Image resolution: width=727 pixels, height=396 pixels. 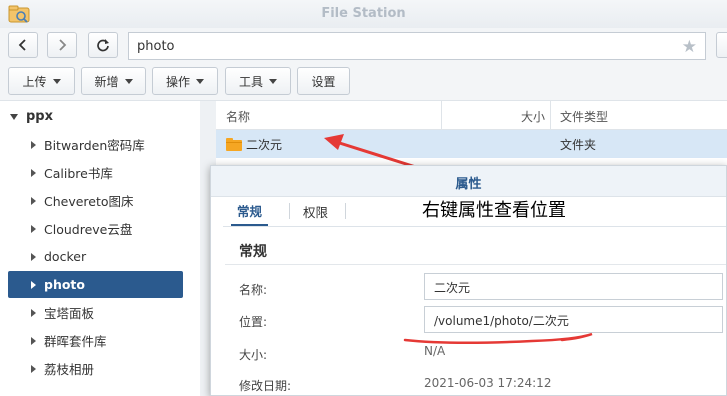 I want to click on tree-item-synology-packages: 群晖套件库, so click(x=95, y=340).